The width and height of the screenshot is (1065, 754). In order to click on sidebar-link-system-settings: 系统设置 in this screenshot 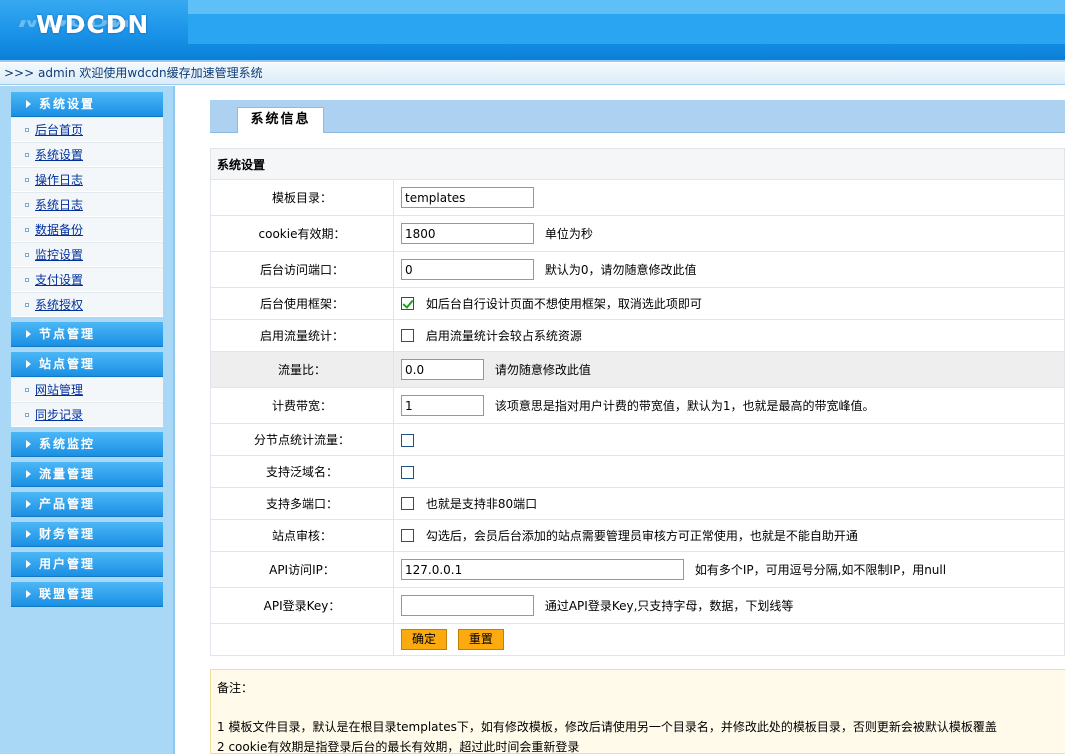, I will do `click(59, 155)`.